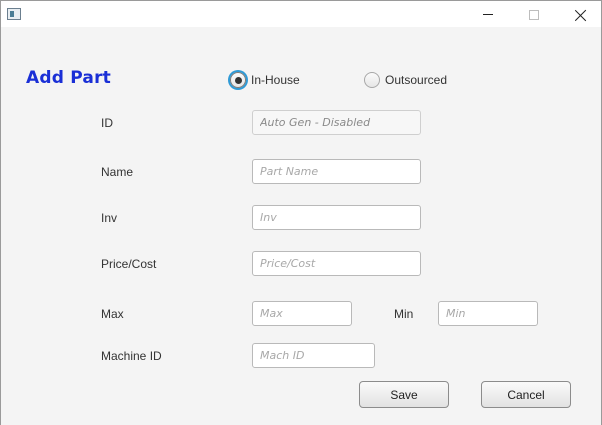 The height and width of the screenshot is (425, 602). What do you see at coordinates (301, 13) in the screenshot?
I see `title-bar` at bounding box center [301, 13].